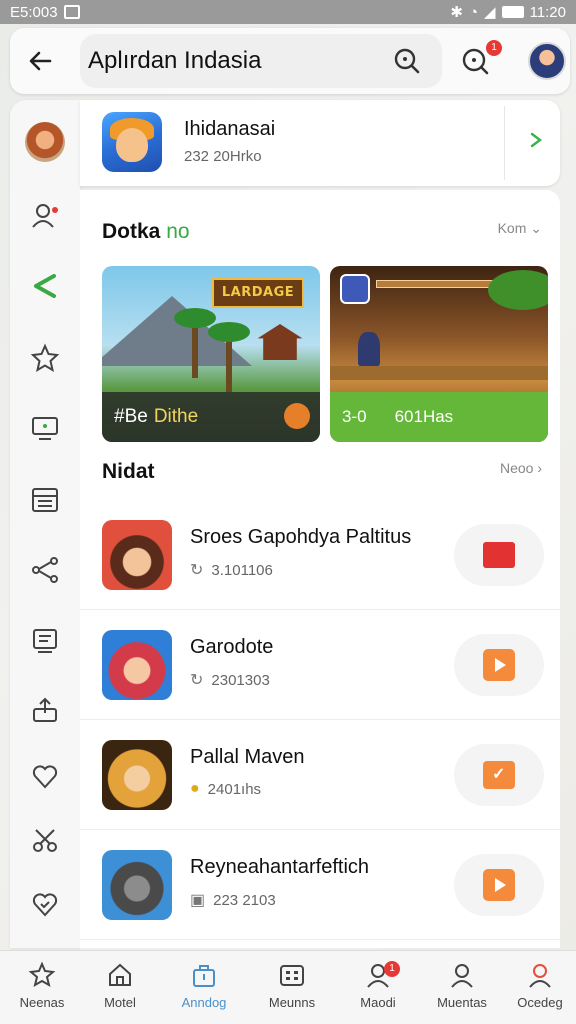  What do you see at coordinates (521, 468) in the screenshot?
I see `see-more-link-2: Neoo ›` at bounding box center [521, 468].